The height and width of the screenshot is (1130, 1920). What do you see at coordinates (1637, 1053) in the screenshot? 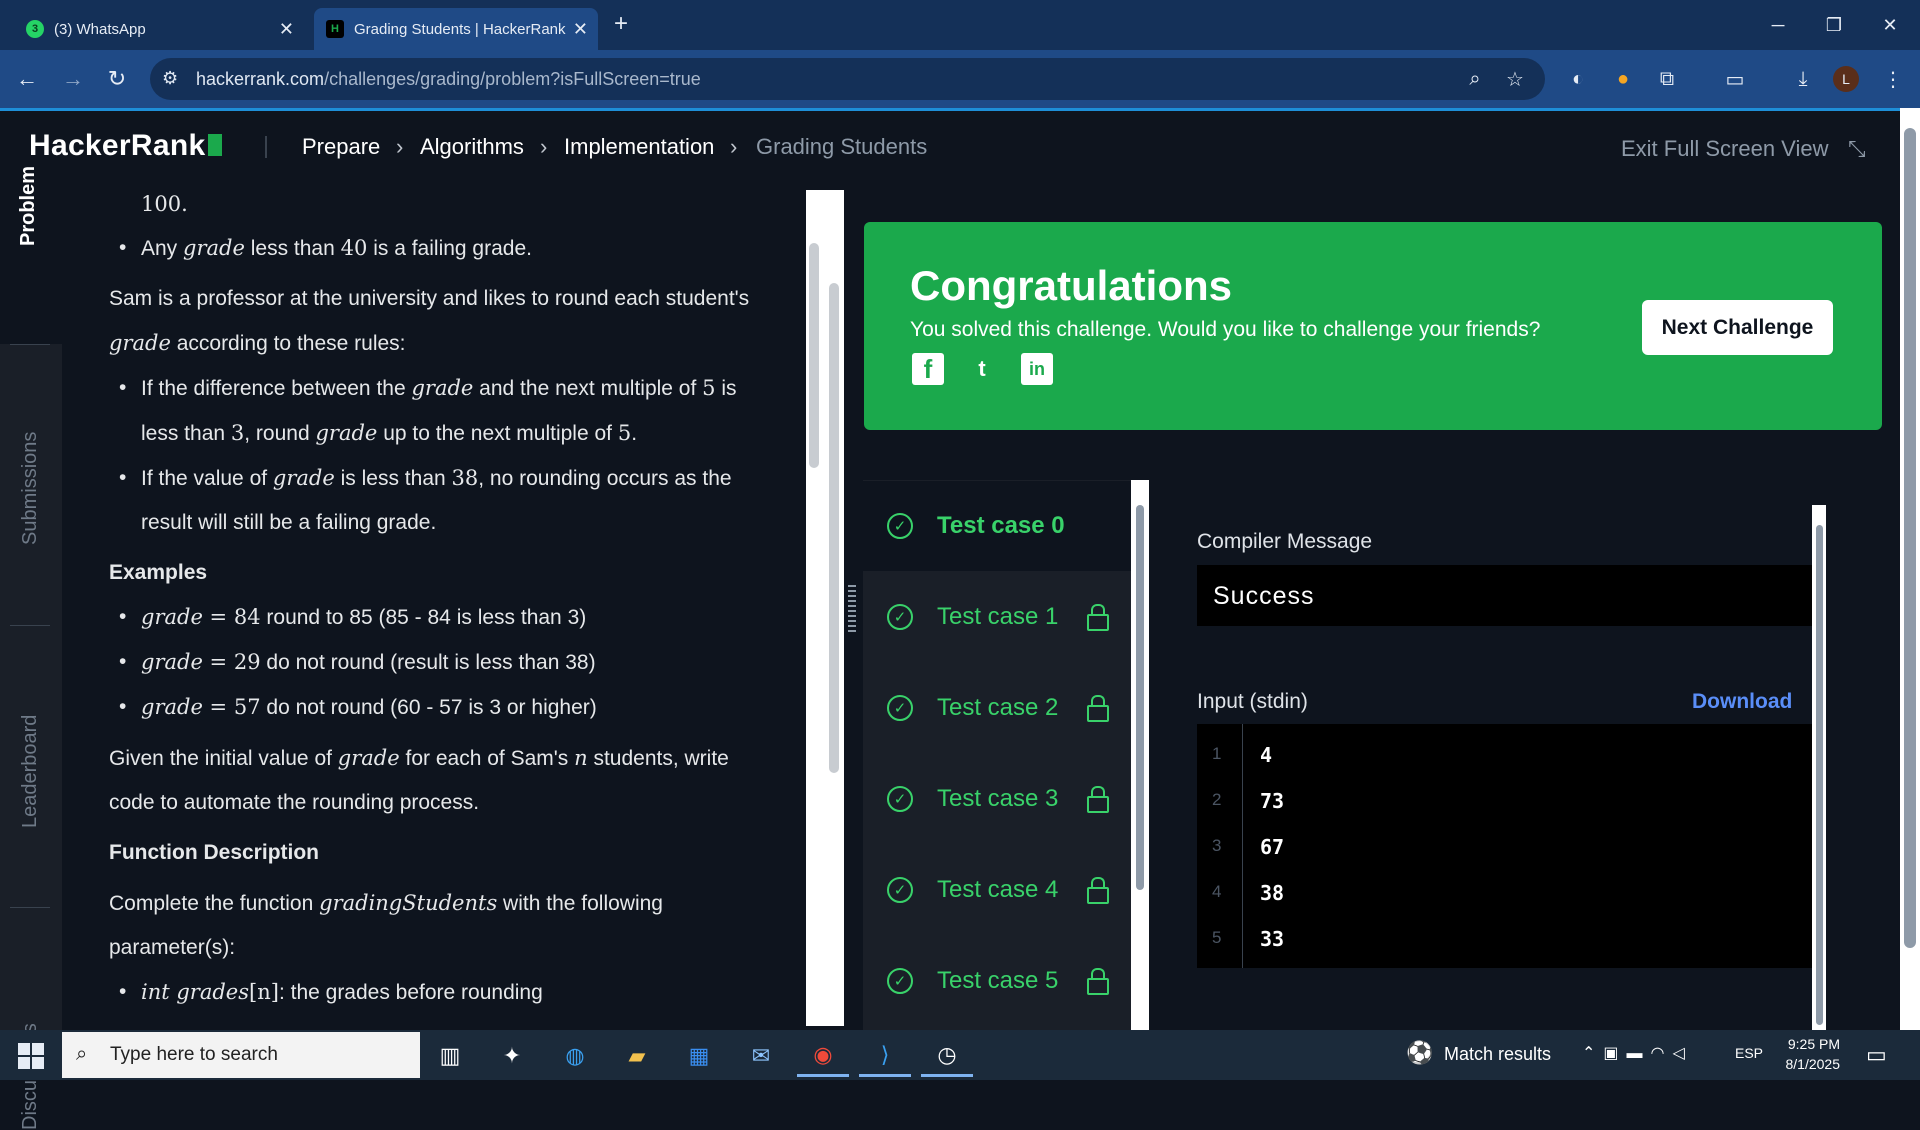
I see `system-tray-icons: ⌃▣▬◠◁` at bounding box center [1637, 1053].